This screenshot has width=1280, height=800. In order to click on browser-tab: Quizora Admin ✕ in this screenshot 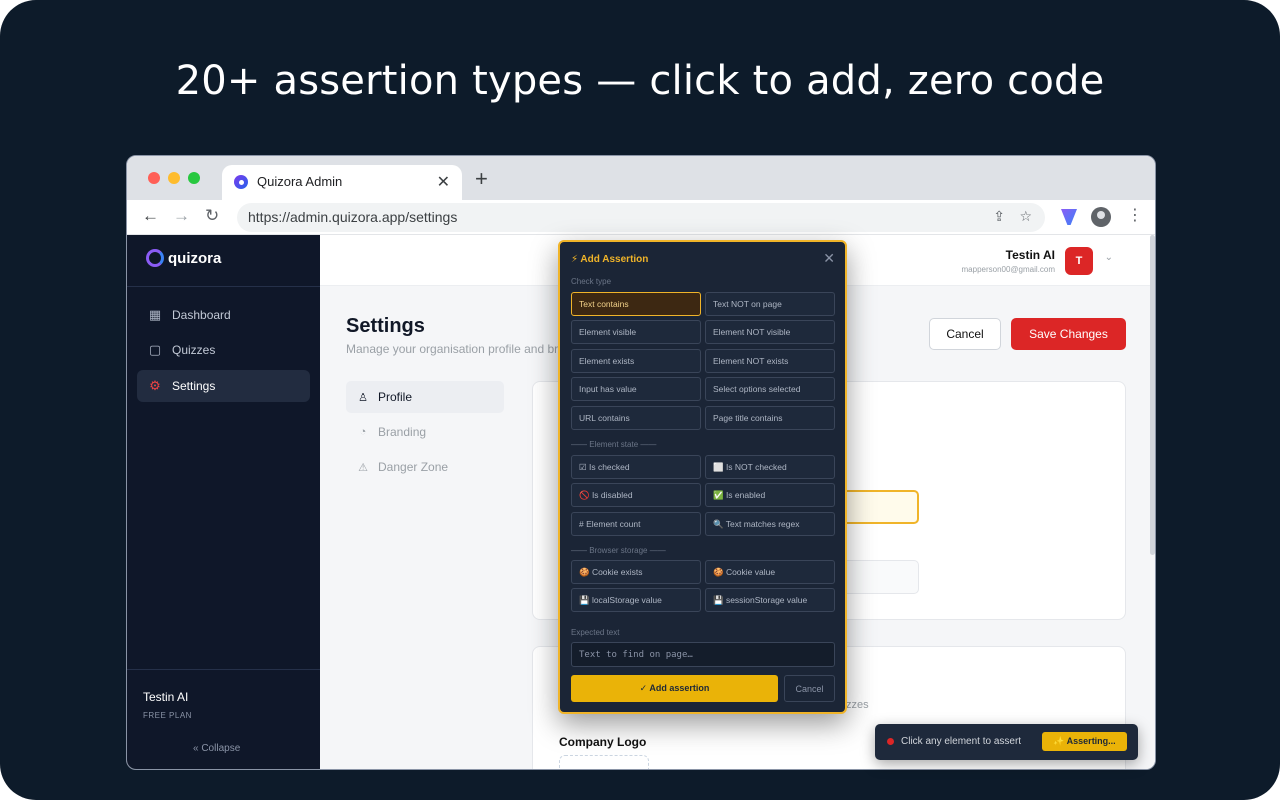, I will do `click(342, 182)`.